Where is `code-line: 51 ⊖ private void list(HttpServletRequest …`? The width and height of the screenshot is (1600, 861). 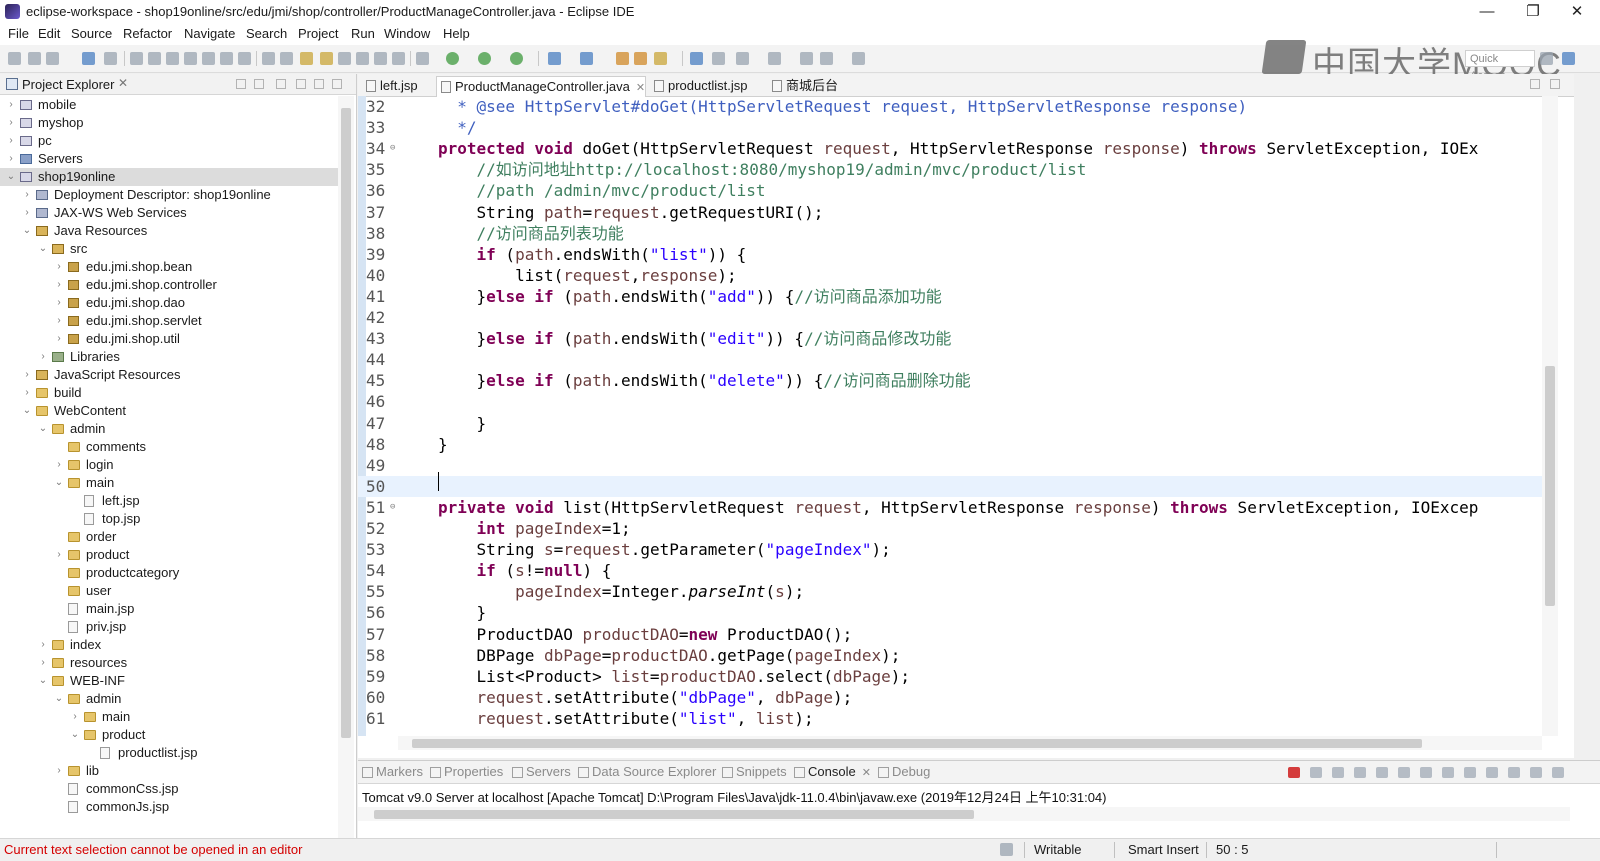
code-line: 51 ⊖ private void list(HttpServletRequest … is located at coordinates (958, 507).